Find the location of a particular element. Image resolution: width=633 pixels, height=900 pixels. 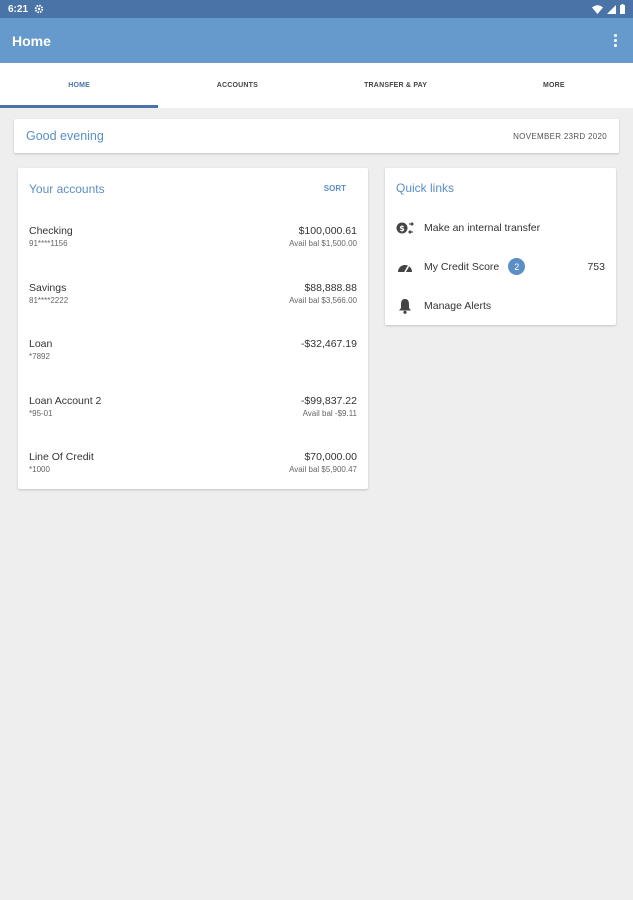

notification-badge: 2 is located at coordinates (517, 266).